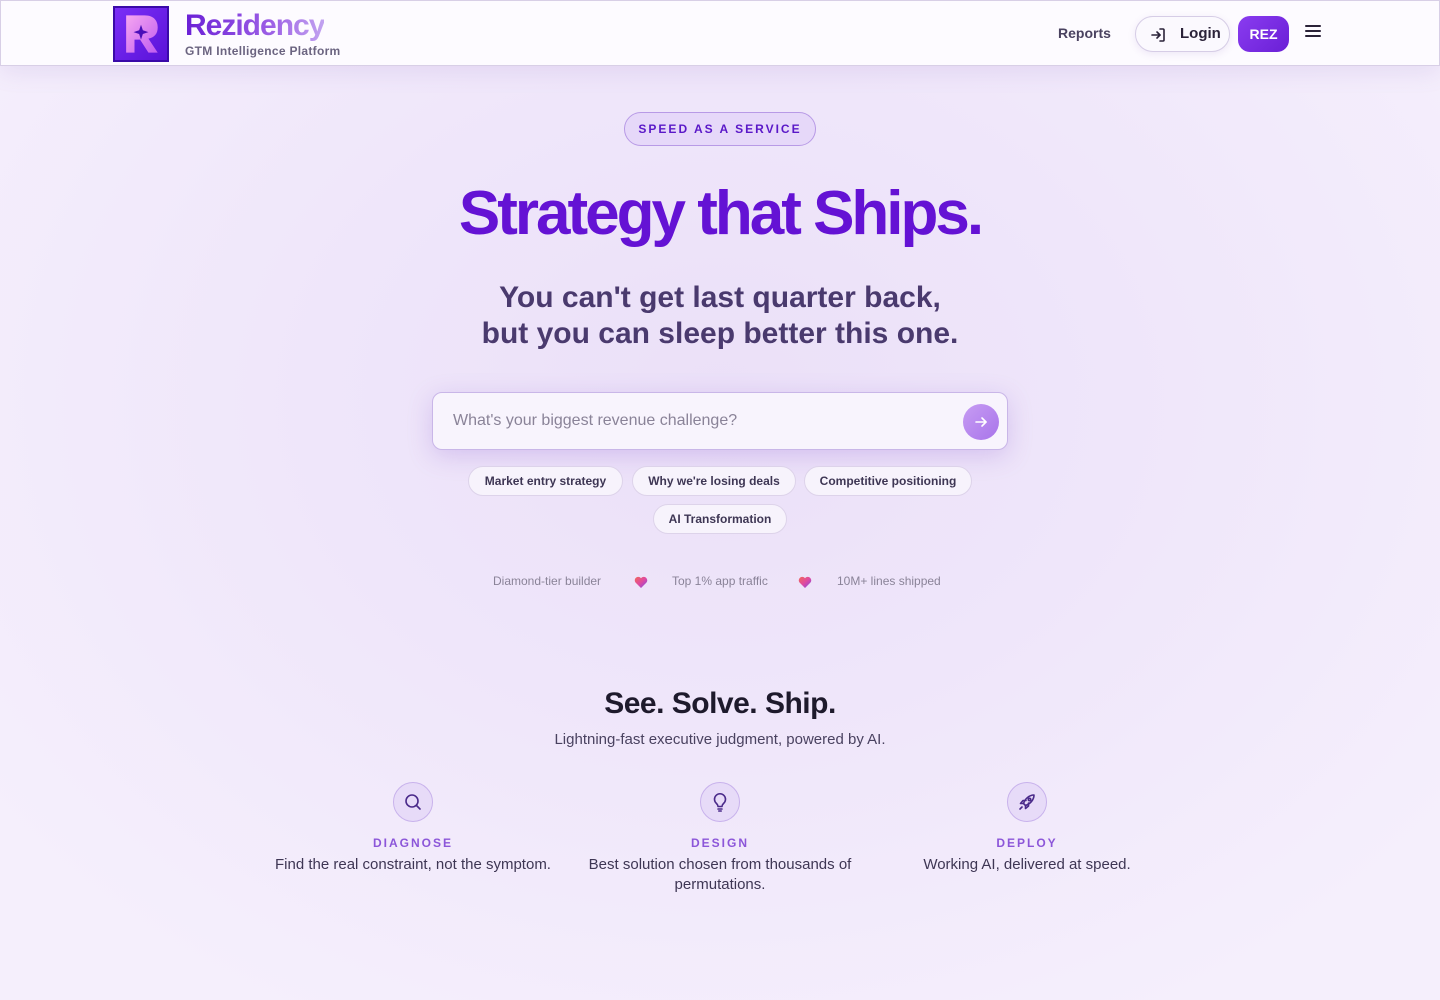 The image size is (1440, 1000). What do you see at coordinates (1084, 33) in the screenshot?
I see `nav-link-reports: Reports` at bounding box center [1084, 33].